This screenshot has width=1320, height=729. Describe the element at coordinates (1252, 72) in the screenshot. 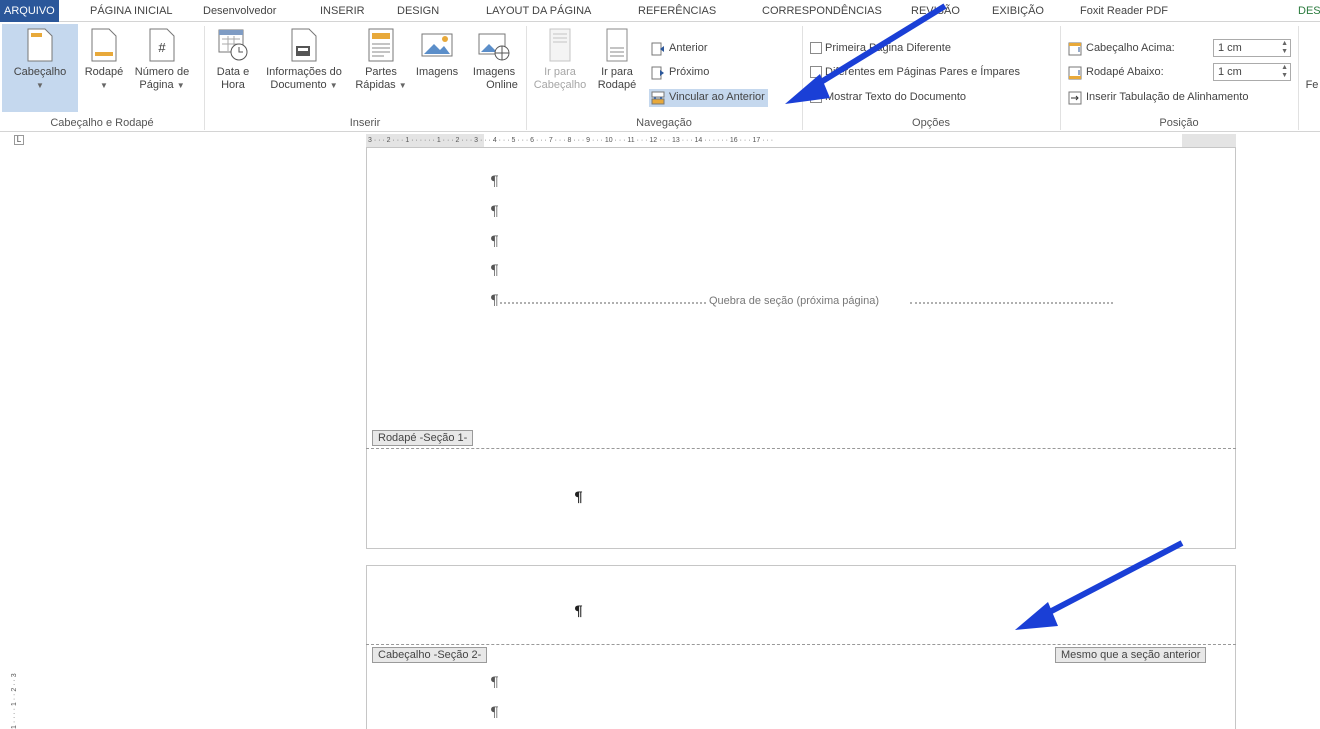

I see `footer-from-bottom-input: 1 cm ▲ ▼` at that location.